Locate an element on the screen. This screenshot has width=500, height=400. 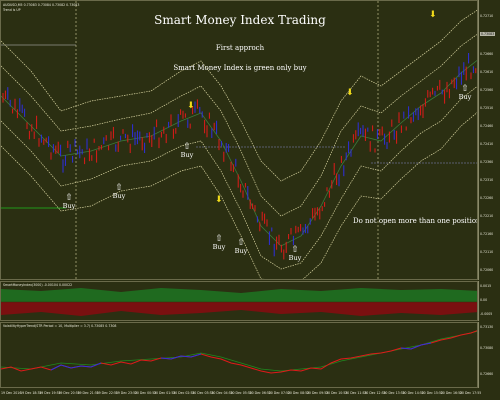
trend-info: Trend is UP is located at coordinates (12, 10).